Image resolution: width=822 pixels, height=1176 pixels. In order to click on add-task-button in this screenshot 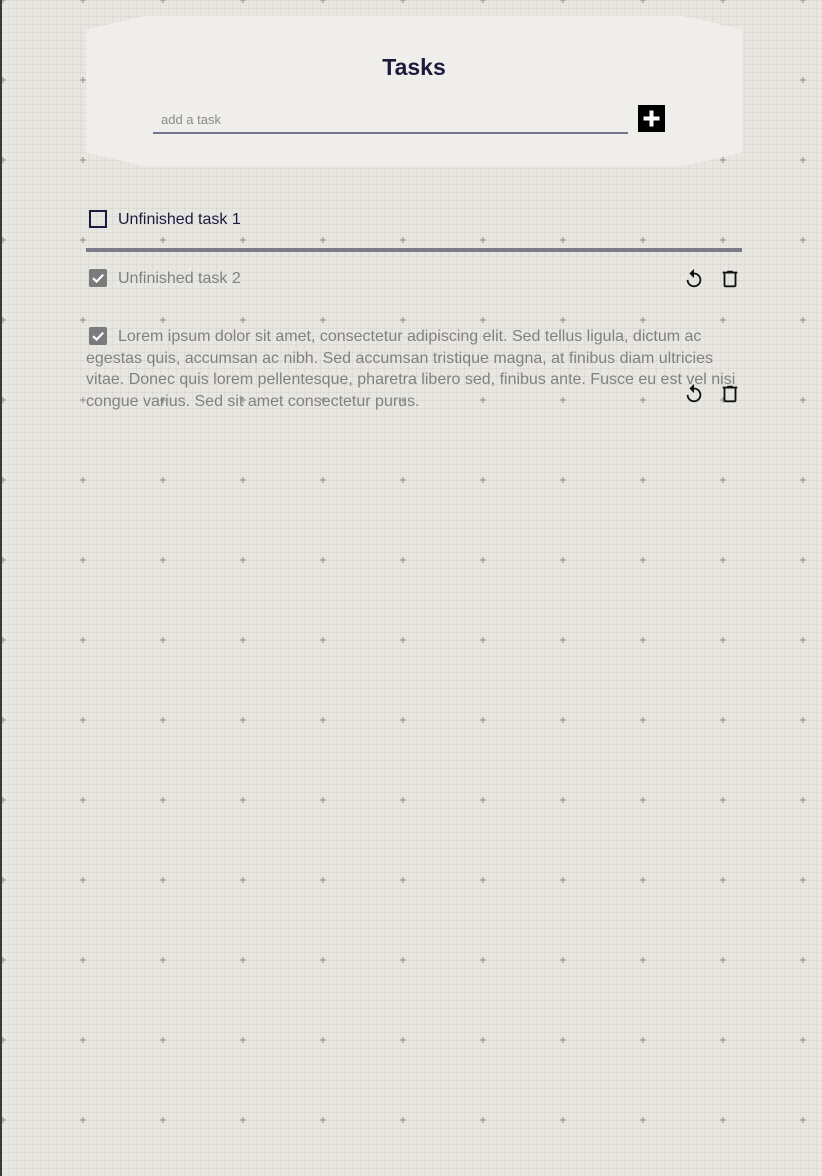, I will do `click(651, 118)`.